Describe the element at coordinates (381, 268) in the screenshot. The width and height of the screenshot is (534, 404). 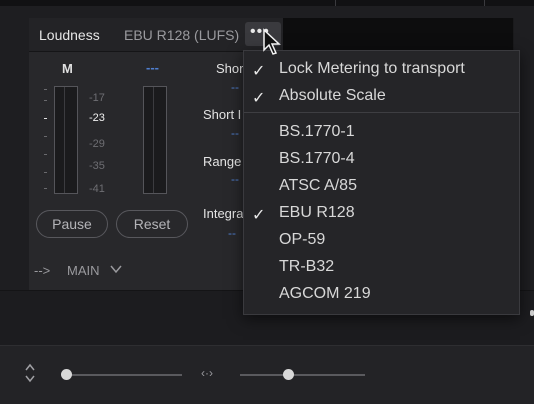
I see `menu-item-tr-b32: TR-B32` at that location.